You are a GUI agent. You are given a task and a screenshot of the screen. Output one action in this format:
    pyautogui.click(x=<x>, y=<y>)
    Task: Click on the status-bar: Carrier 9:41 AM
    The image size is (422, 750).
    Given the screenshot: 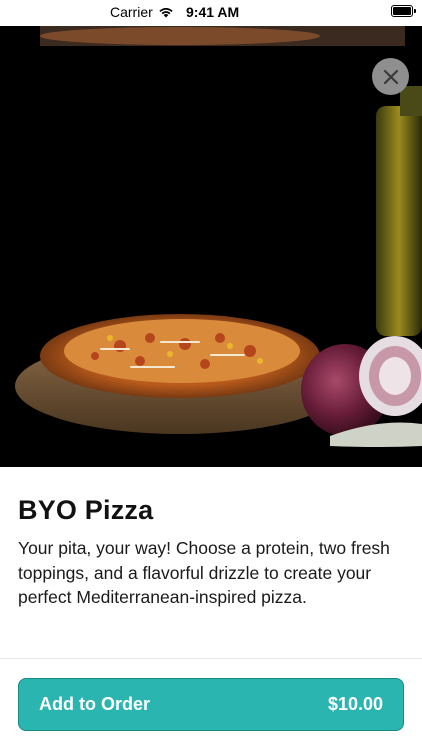 What is the action you would take?
    pyautogui.click(x=211, y=13)
    